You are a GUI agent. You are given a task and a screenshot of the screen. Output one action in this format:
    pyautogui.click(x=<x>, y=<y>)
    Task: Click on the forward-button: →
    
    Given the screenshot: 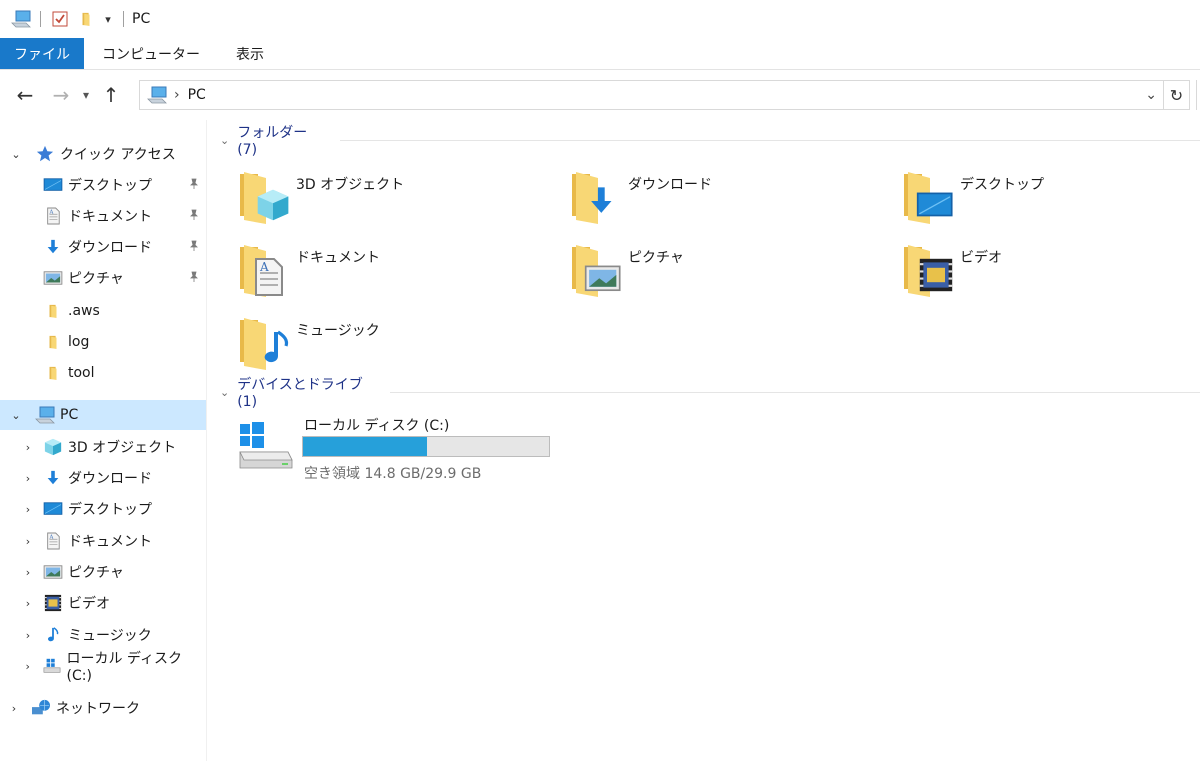 What is the action you would take?
    pyautogui.click(x=61, y=95)
    